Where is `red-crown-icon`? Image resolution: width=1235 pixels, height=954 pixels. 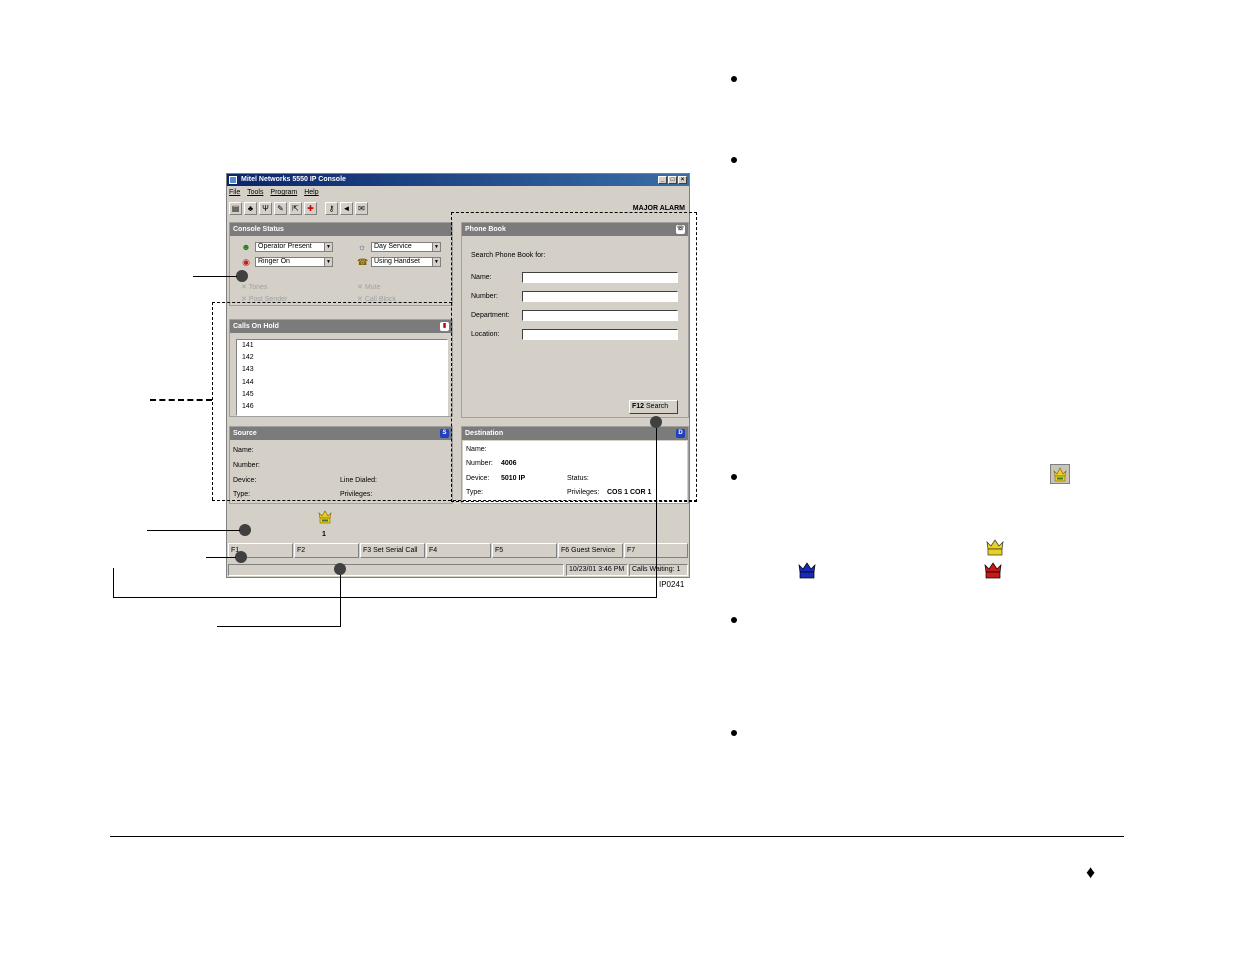 red-crown-icon is located at coordinates (993, 572).